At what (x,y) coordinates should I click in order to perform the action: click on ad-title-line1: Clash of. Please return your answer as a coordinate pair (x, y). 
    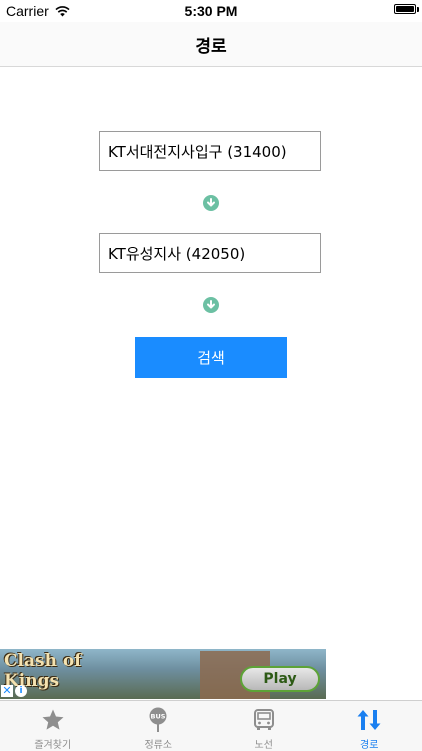
    Looking at the image, I should click on (64, 661).